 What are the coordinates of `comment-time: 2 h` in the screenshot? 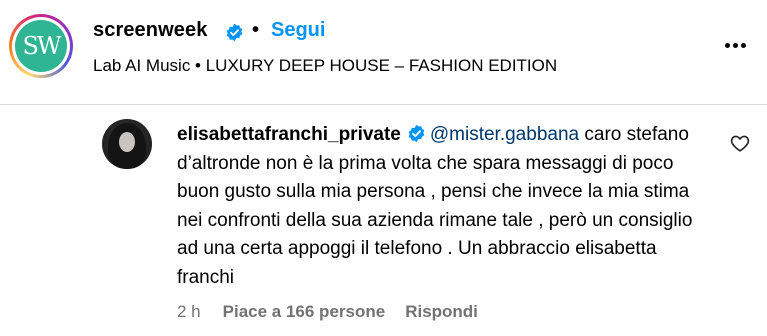 It's located at (189, 312).